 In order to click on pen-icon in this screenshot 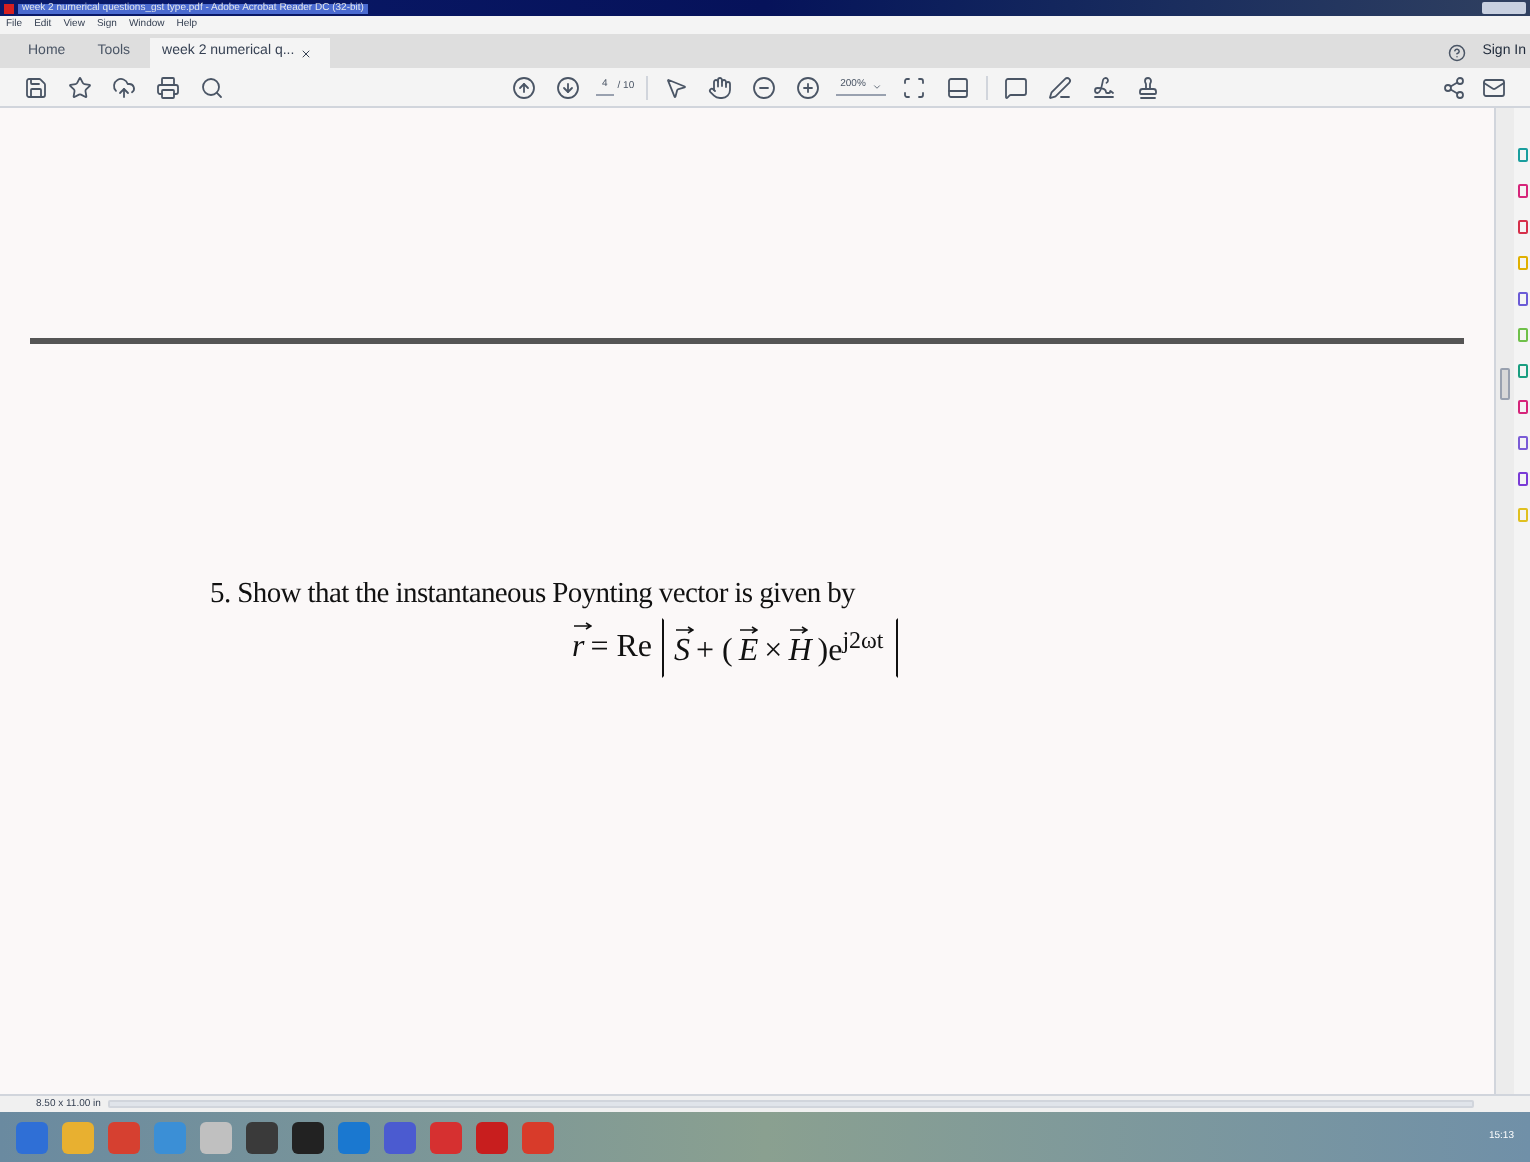, I will do `click(1059, 87)`.